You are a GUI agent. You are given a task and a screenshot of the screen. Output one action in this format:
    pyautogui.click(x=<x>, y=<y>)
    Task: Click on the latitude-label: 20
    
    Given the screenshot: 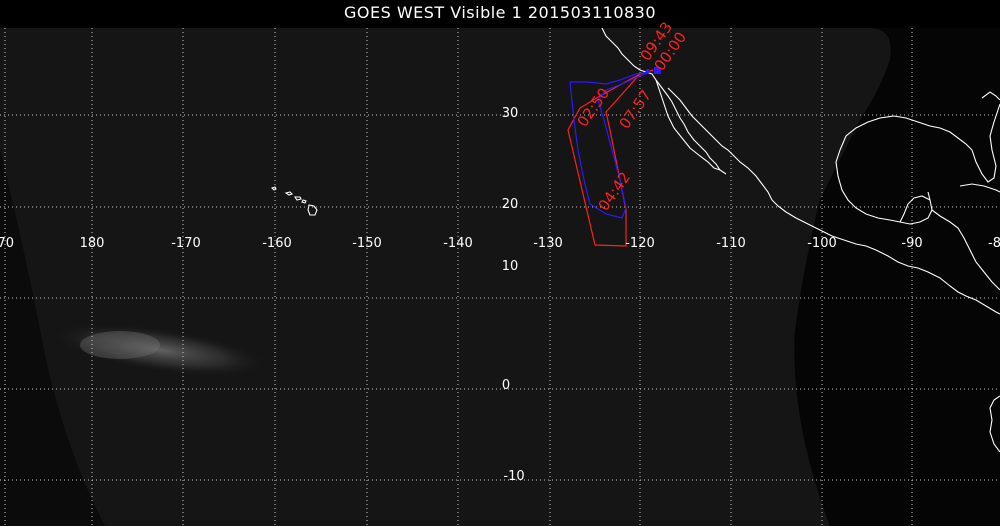 What is the action you would take?
    pyautogui.click(x=510, y=204)
    